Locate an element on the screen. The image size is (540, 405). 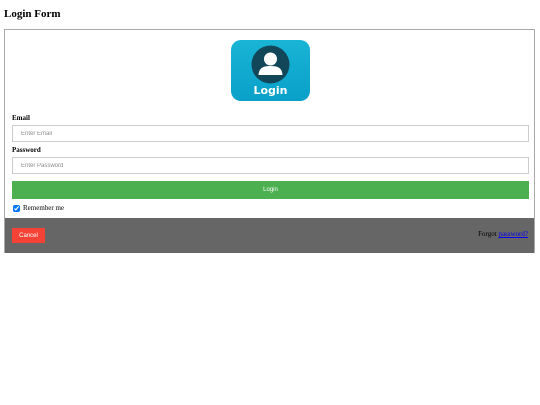
user-icon is located at coordinates (270, 64).